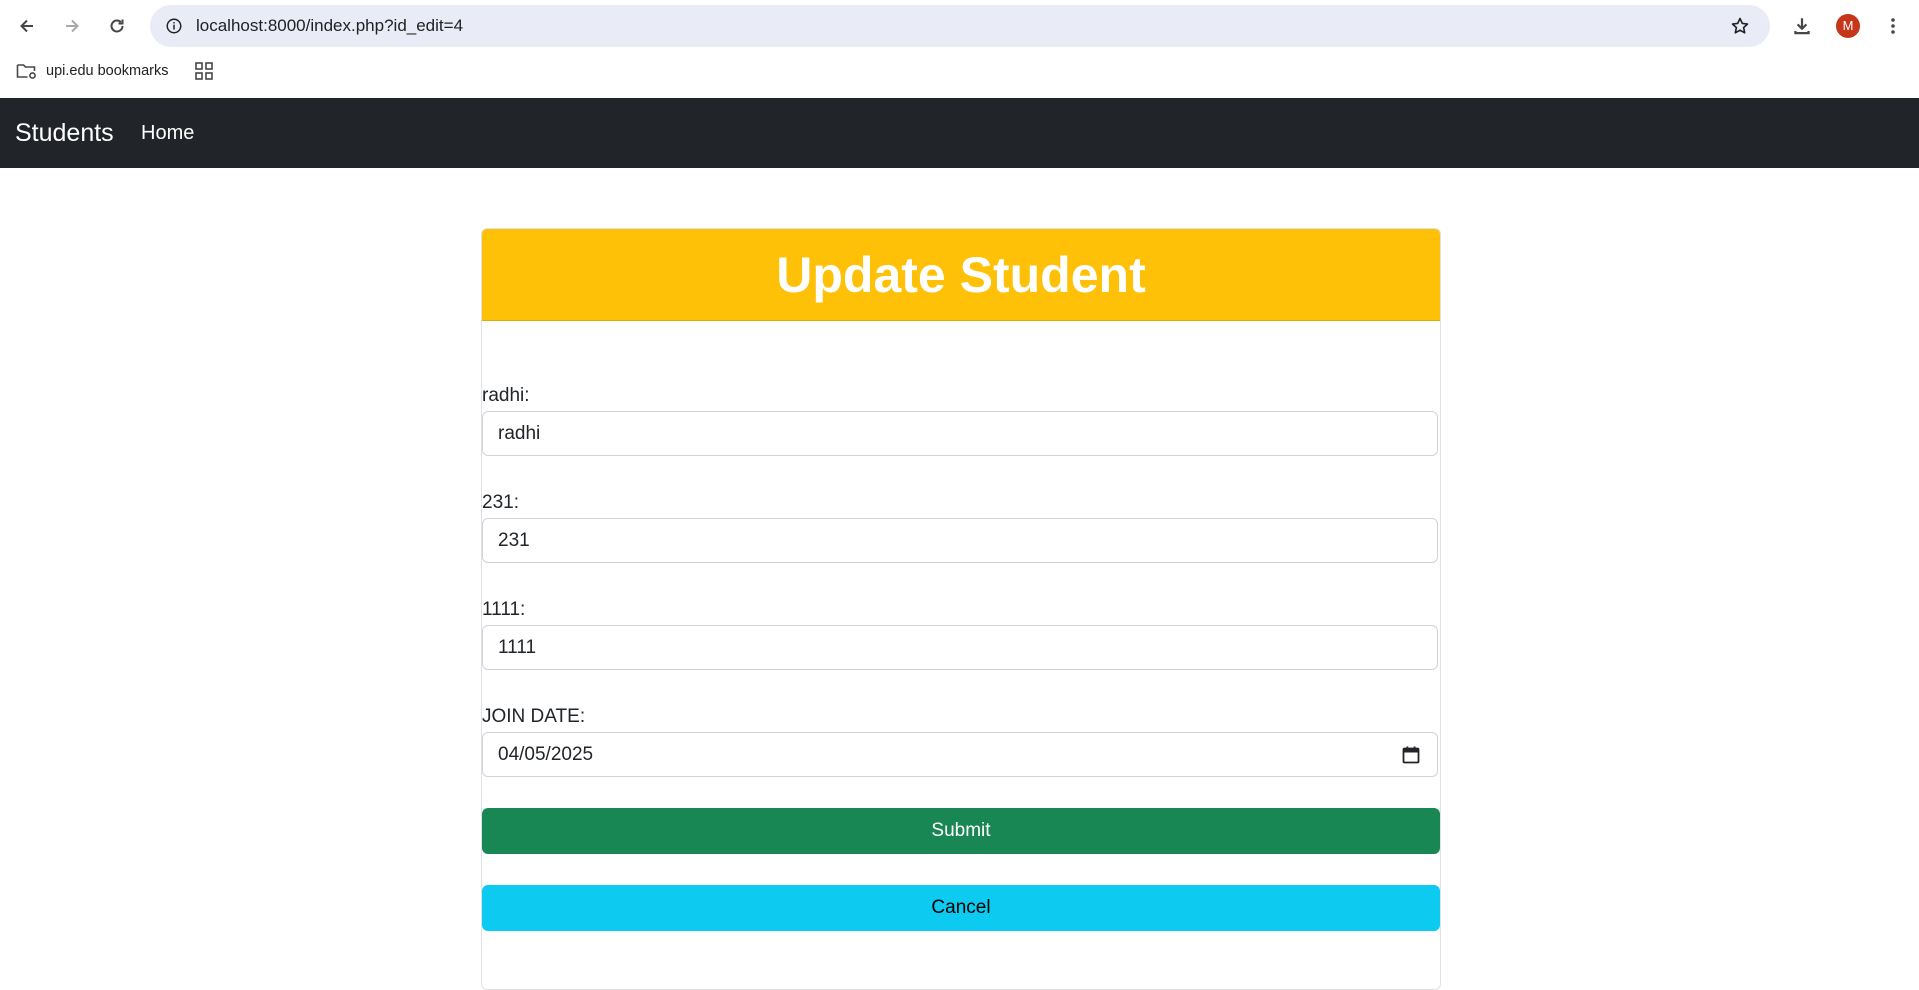  I want to click on download-icon, so click(1802, 26).